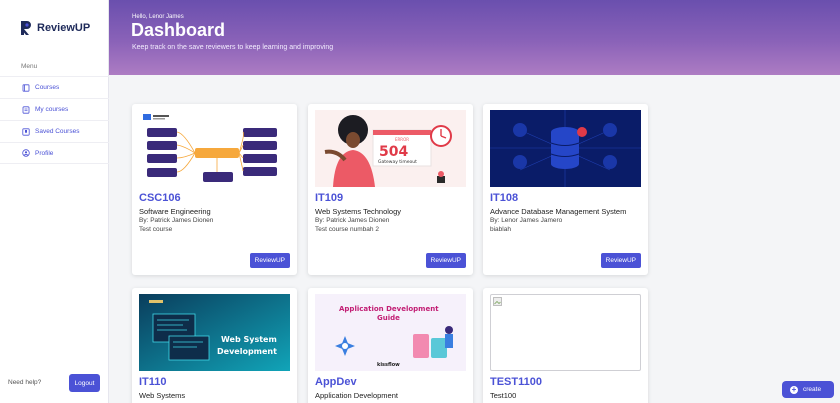  I want to click on course-thumbnail: Application Development Guide kissflow, so click(390, 332).